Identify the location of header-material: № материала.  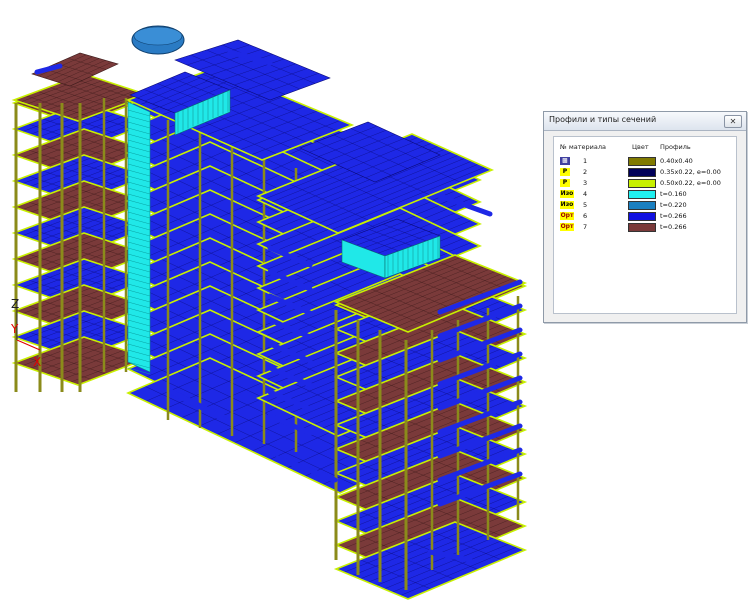
(583, 147).